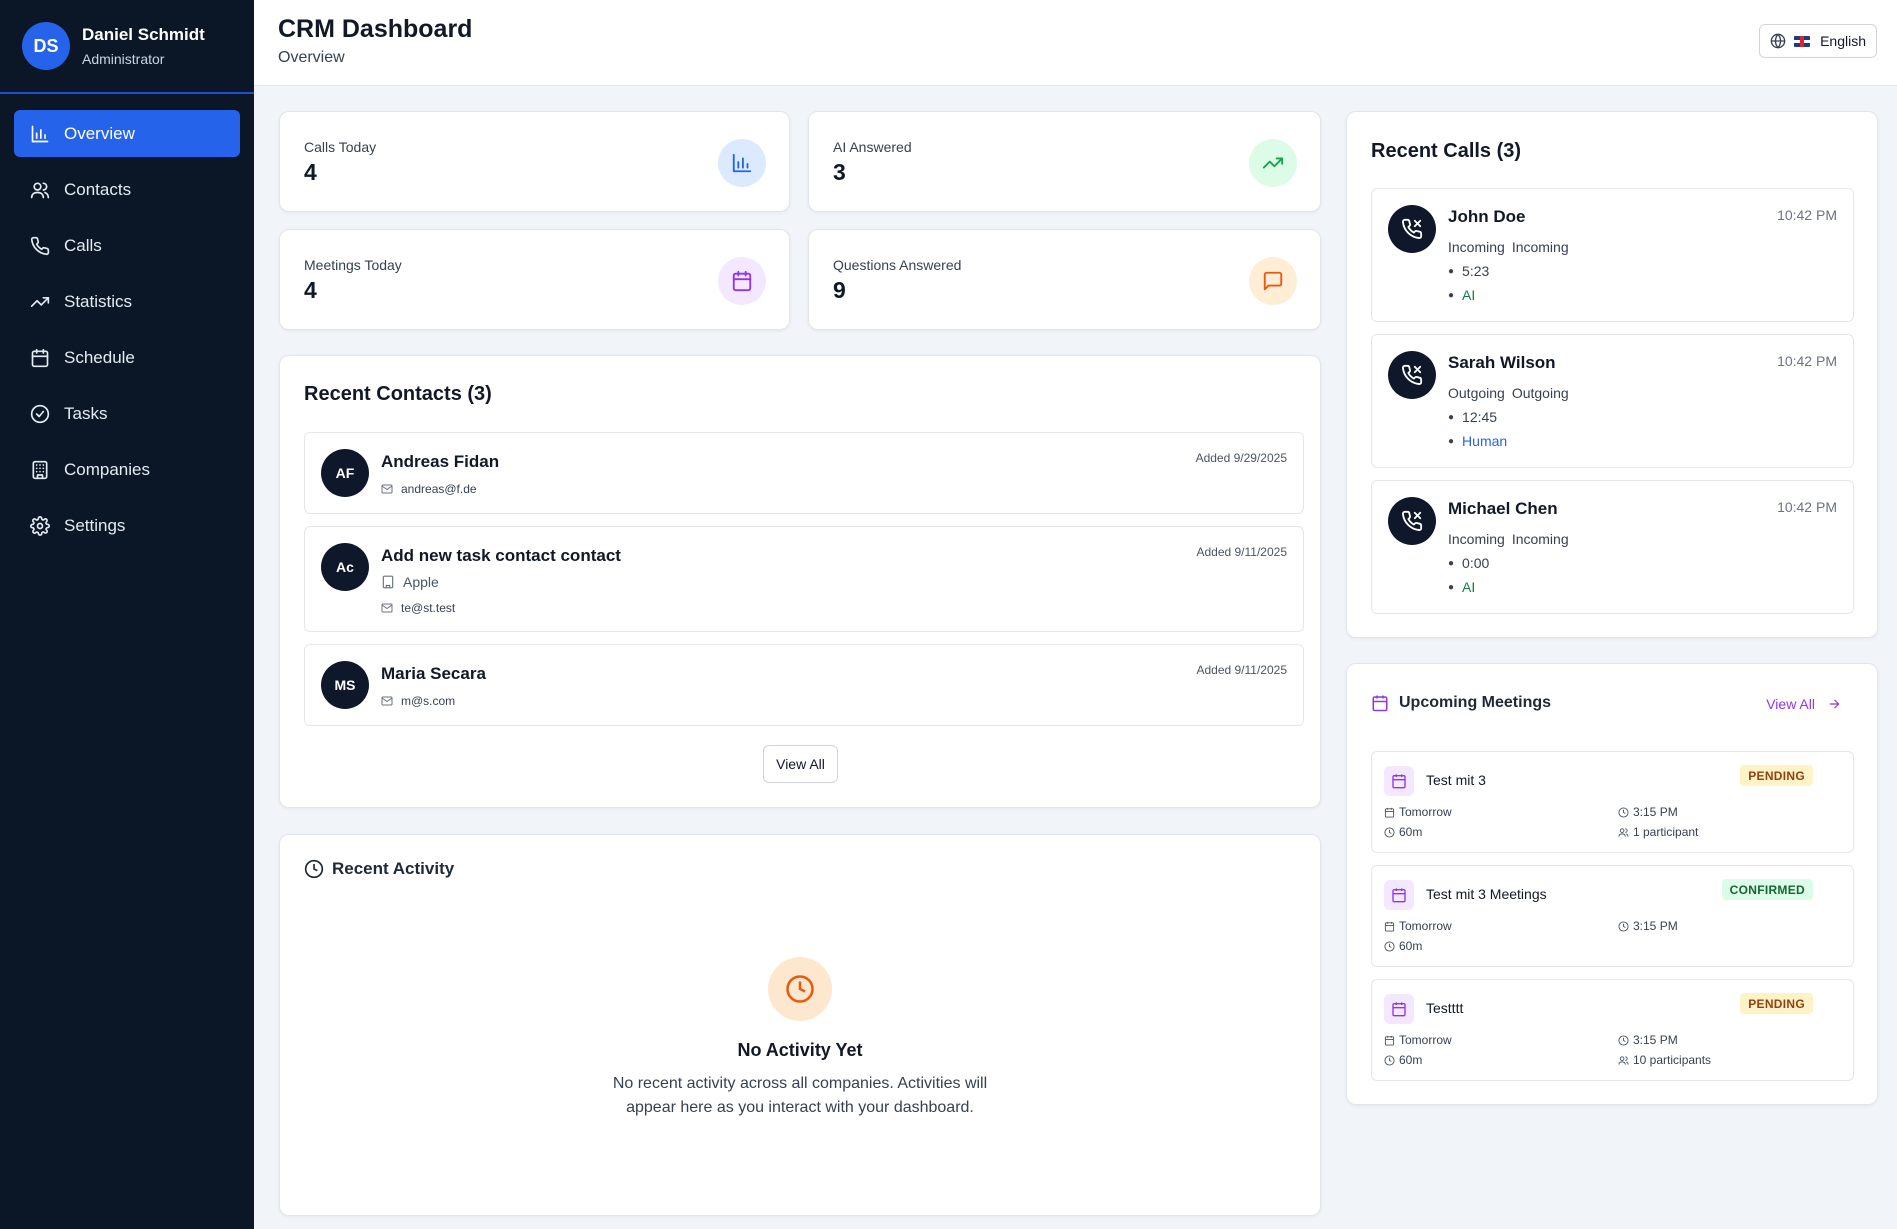  I want to click on avatar: AF, so click(345, 473).